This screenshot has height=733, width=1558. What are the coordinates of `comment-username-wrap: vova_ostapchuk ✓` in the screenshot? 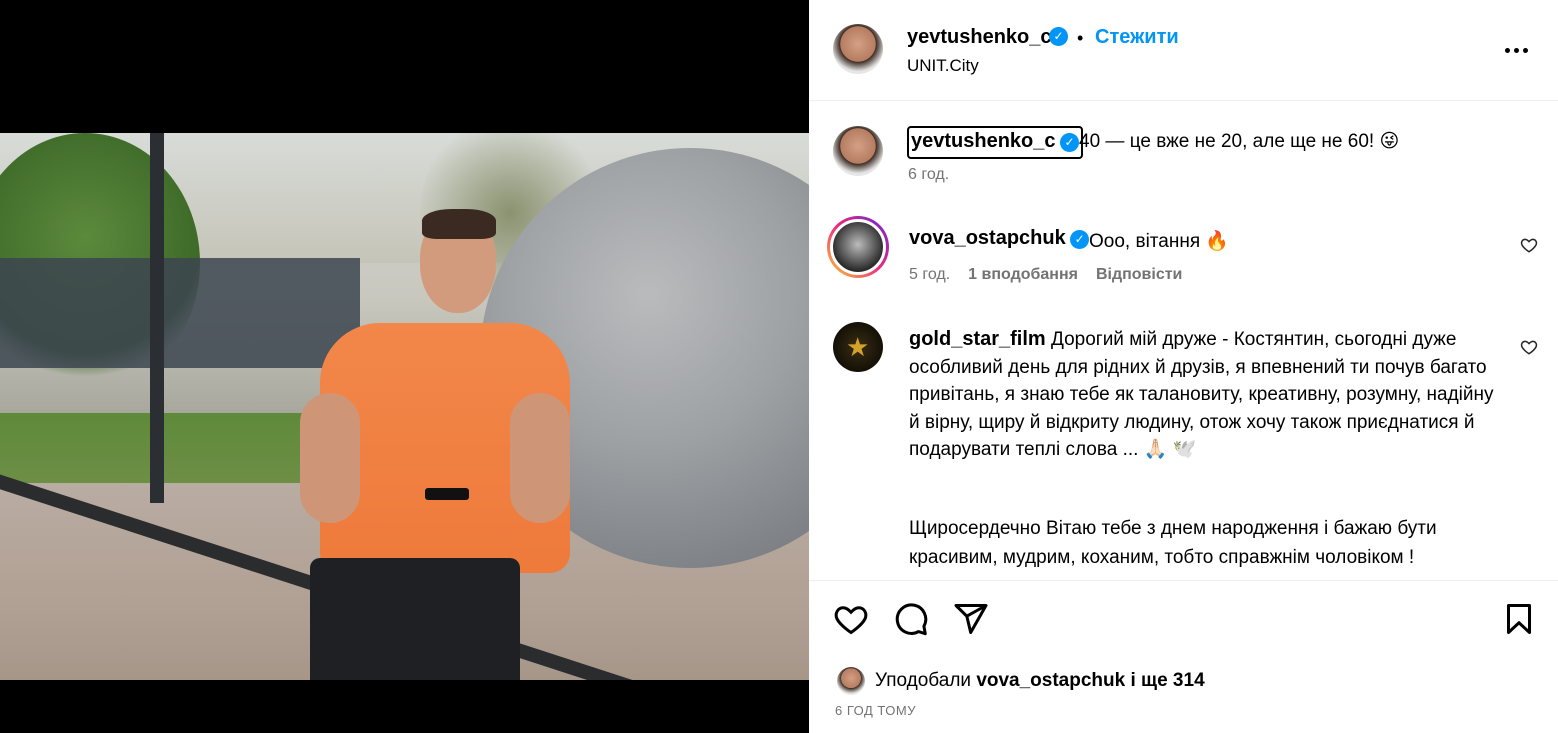 It's located at (999, 238).